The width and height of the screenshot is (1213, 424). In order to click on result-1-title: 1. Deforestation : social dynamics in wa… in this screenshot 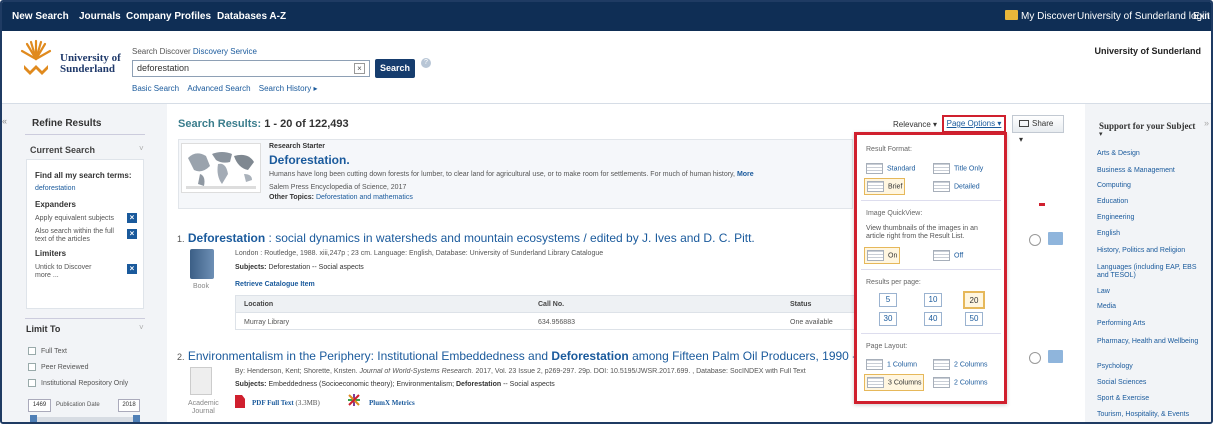, I will do `click(466, 238)`.